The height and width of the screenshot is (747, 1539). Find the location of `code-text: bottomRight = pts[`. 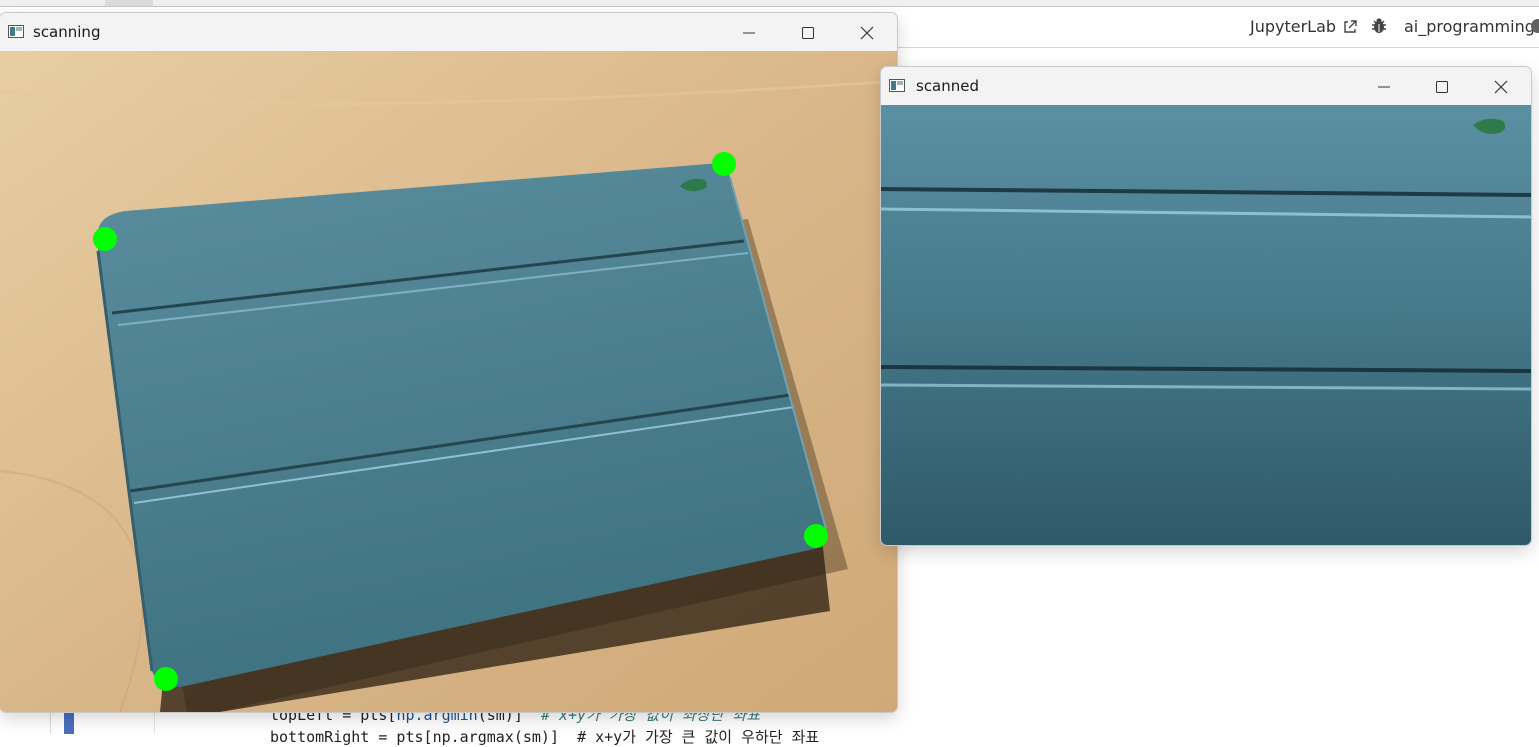

code-text: bottomRight = pts[ is located at coordinates (351, 737).